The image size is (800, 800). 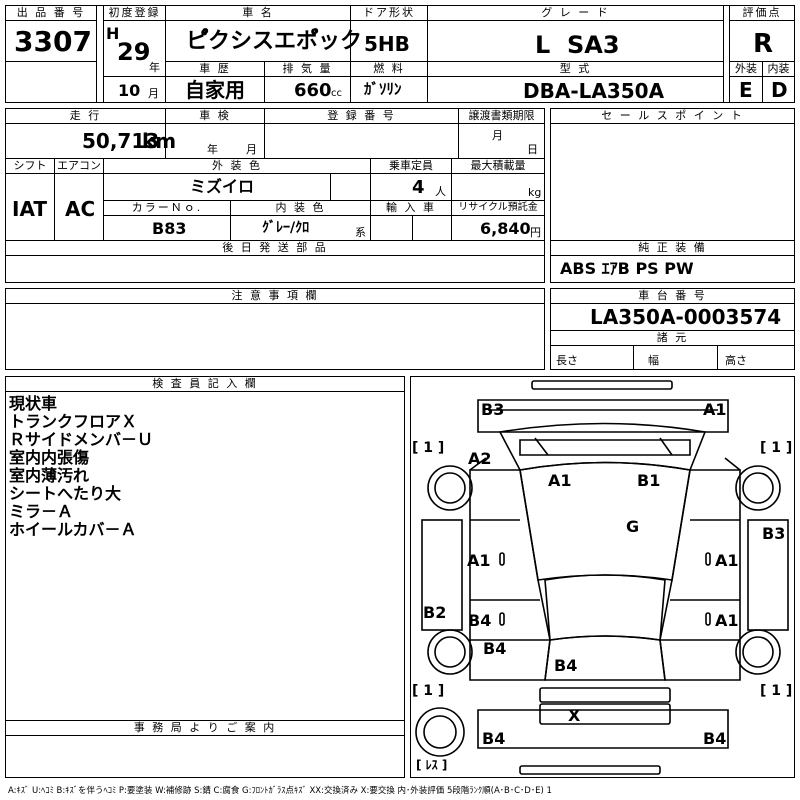 What do you see at coordinates (387, 44) in the screenshot?
I see `door-type: 5HB` at bounding box center [387, 44].